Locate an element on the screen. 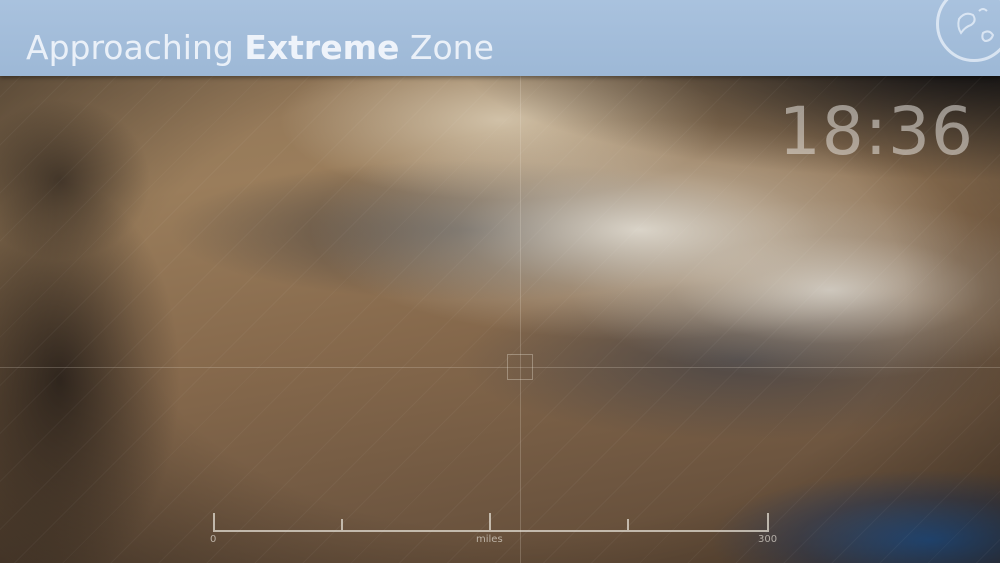  title-suffix: Zone is located at coordinates (451, 47).